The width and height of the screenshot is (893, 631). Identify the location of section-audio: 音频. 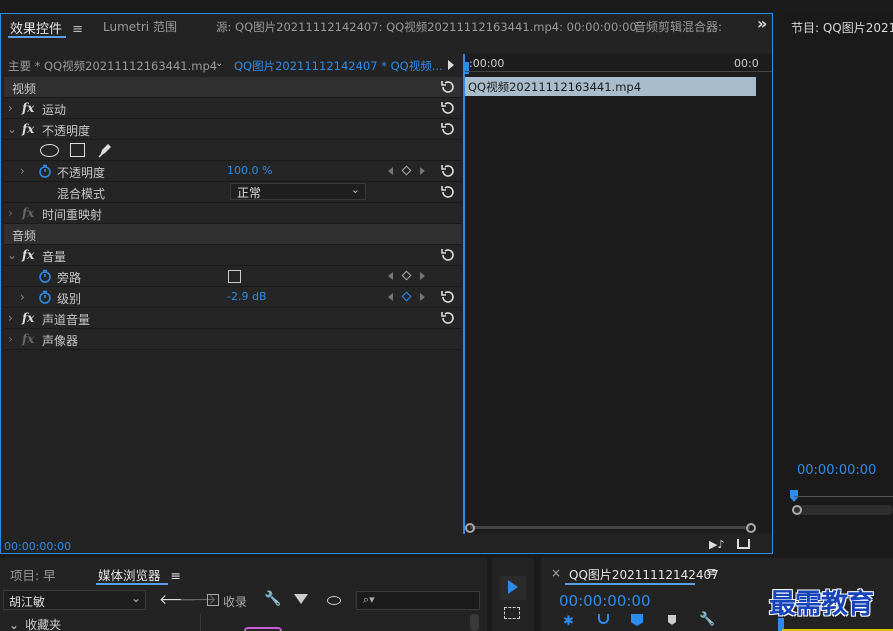
(233, 234).